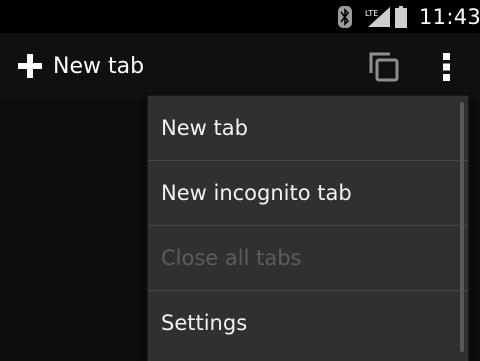  What do you see at coordinates (308, 323) in the screenshot?
I see `menu-item-settings: Settings` at bounding box center [308, 323].